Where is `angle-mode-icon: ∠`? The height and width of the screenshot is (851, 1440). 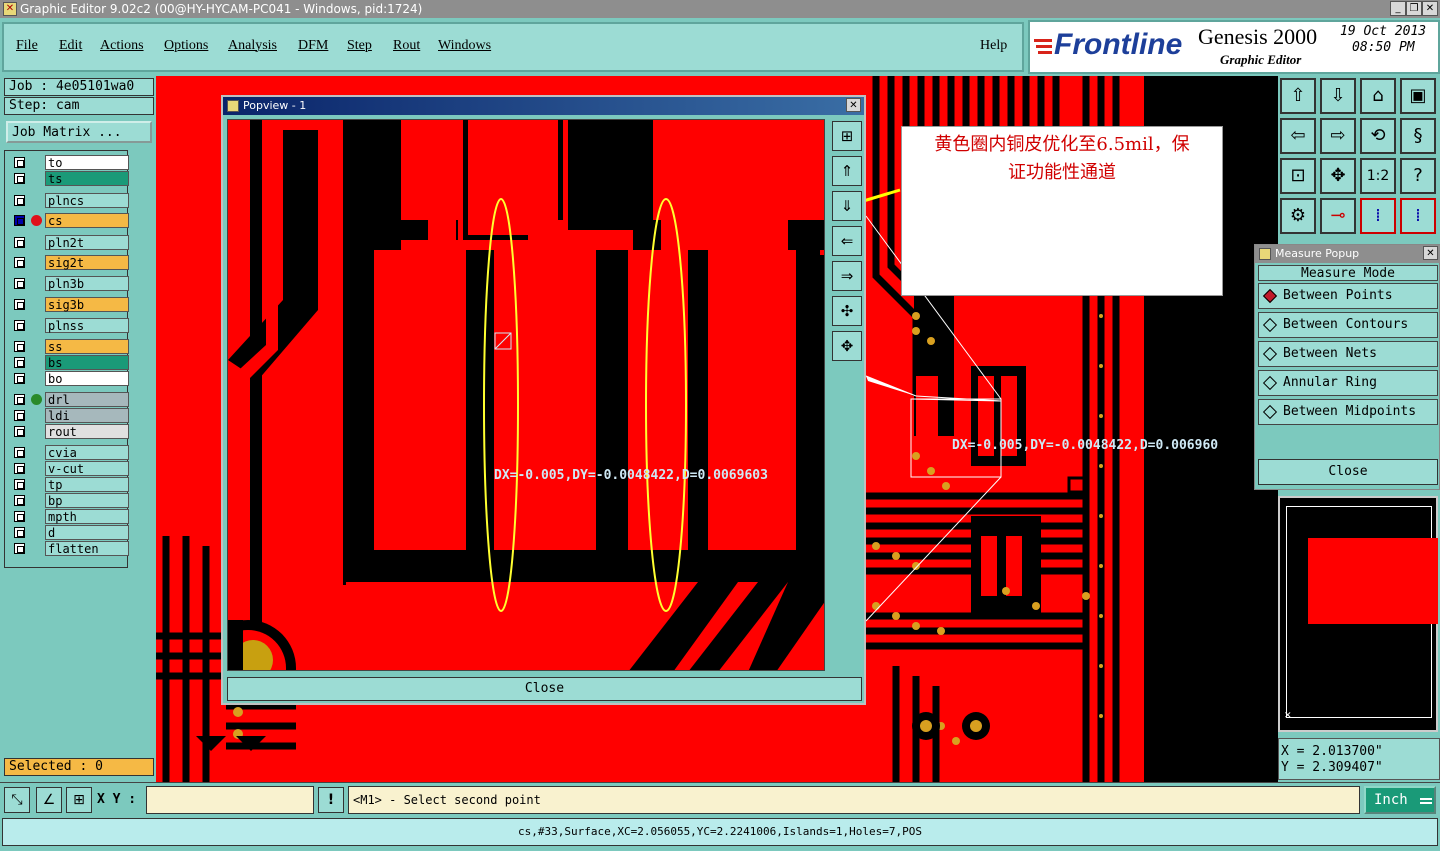
angle-mode-icon: ∠ is located at coordinates (49, 800).